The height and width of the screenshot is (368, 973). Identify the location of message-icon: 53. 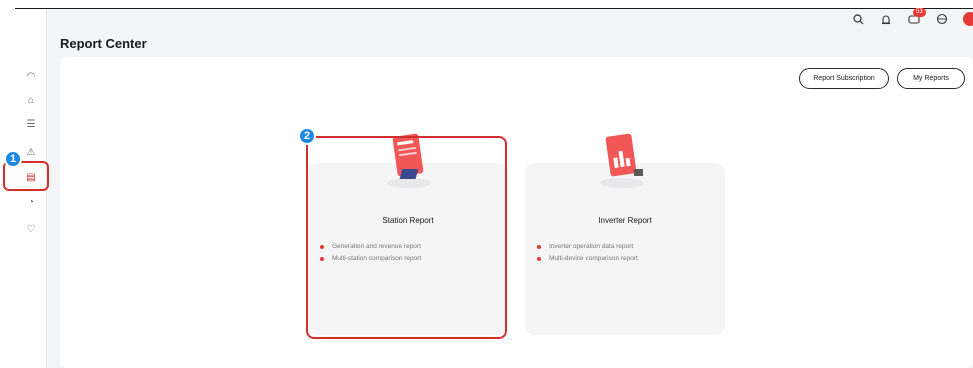
(916, 17).